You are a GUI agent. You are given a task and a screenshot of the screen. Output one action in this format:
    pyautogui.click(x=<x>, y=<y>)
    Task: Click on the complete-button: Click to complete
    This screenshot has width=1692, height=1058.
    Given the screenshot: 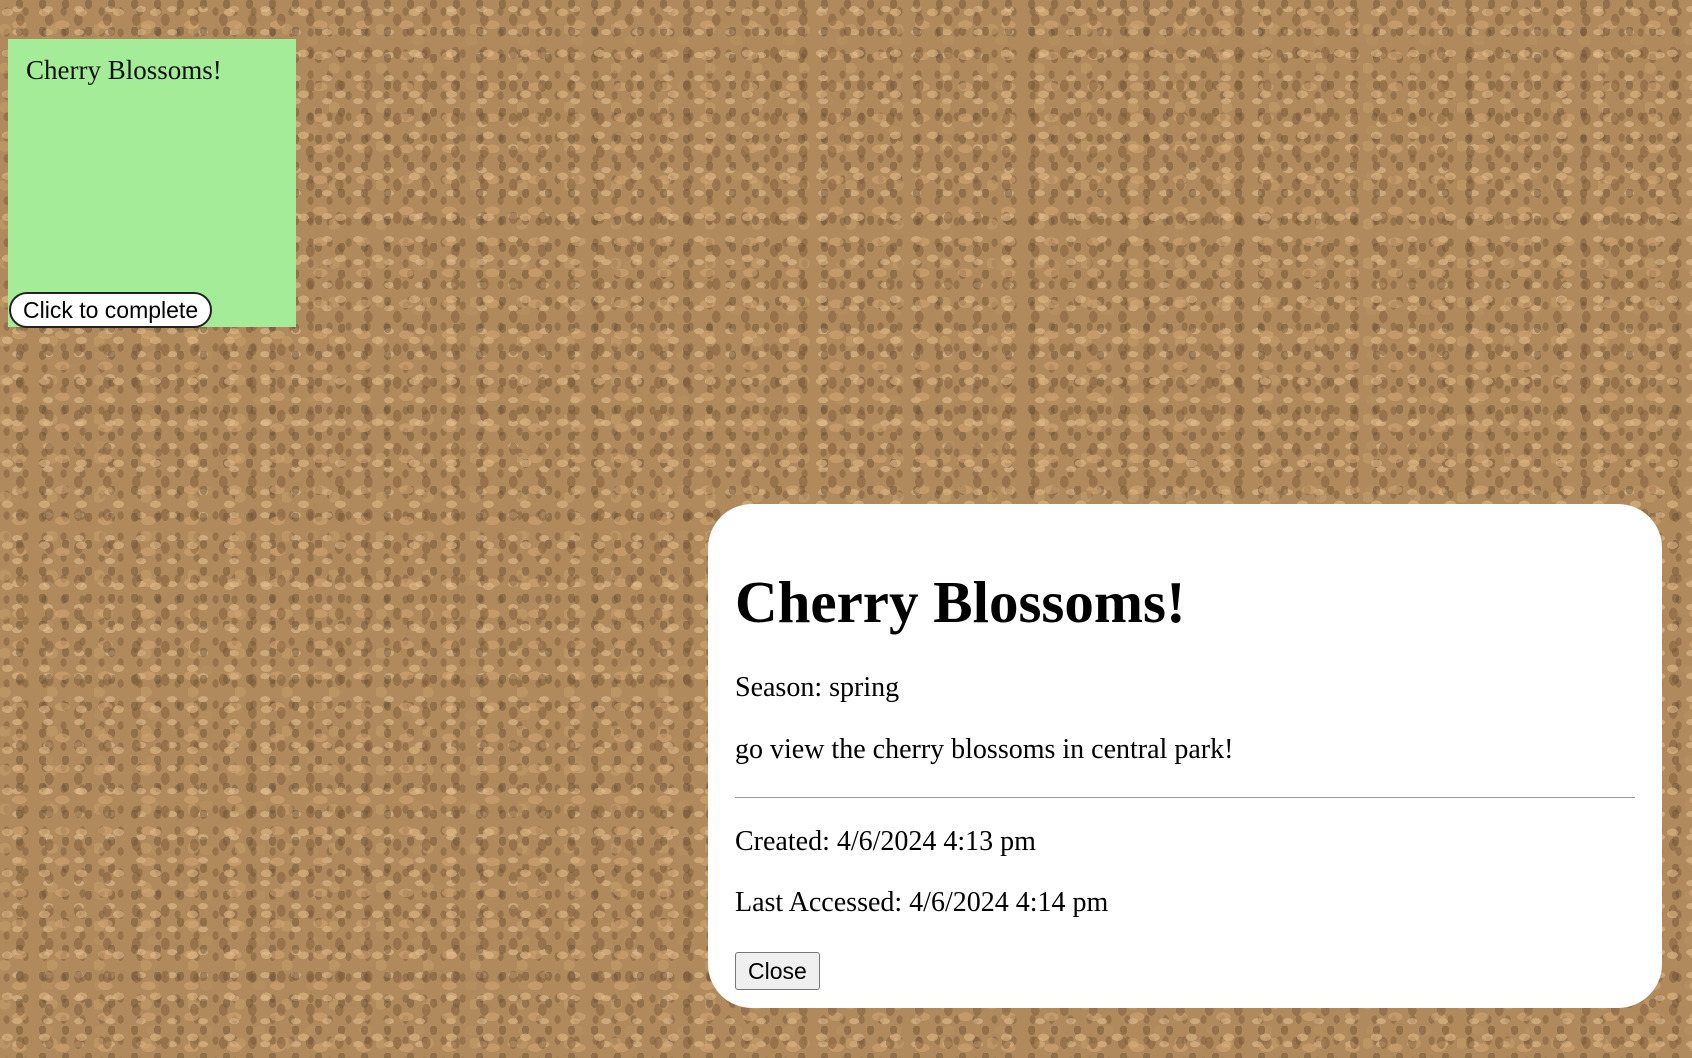 What is the action you would take?
    pyautogui.click(x=111, y=310)
    